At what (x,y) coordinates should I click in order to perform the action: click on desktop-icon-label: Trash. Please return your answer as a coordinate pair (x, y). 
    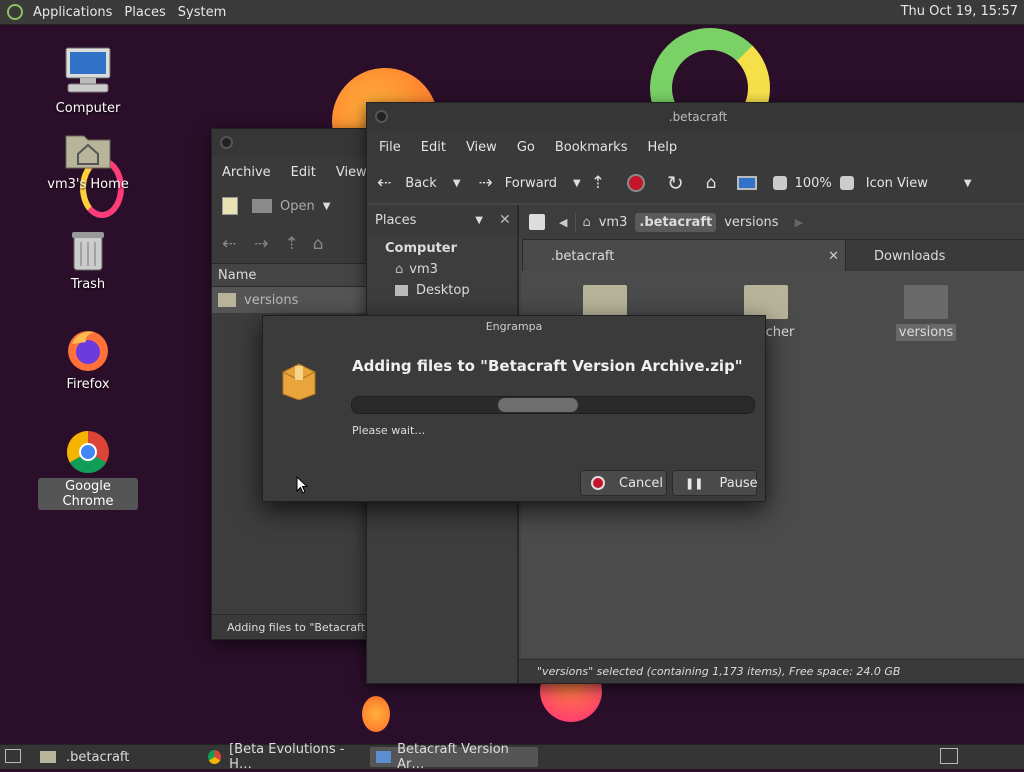
    Looking at the image, I should click on (88, 284).